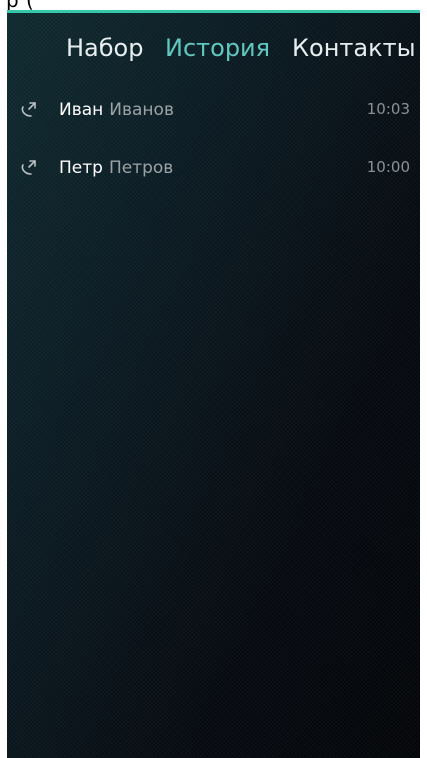 The width and height of the screenshot is (427, 758). What do you see at coordinates (81, 168) in the screenshot?
I see `contact-first-name: Петр` at bounding box center [81, 168].